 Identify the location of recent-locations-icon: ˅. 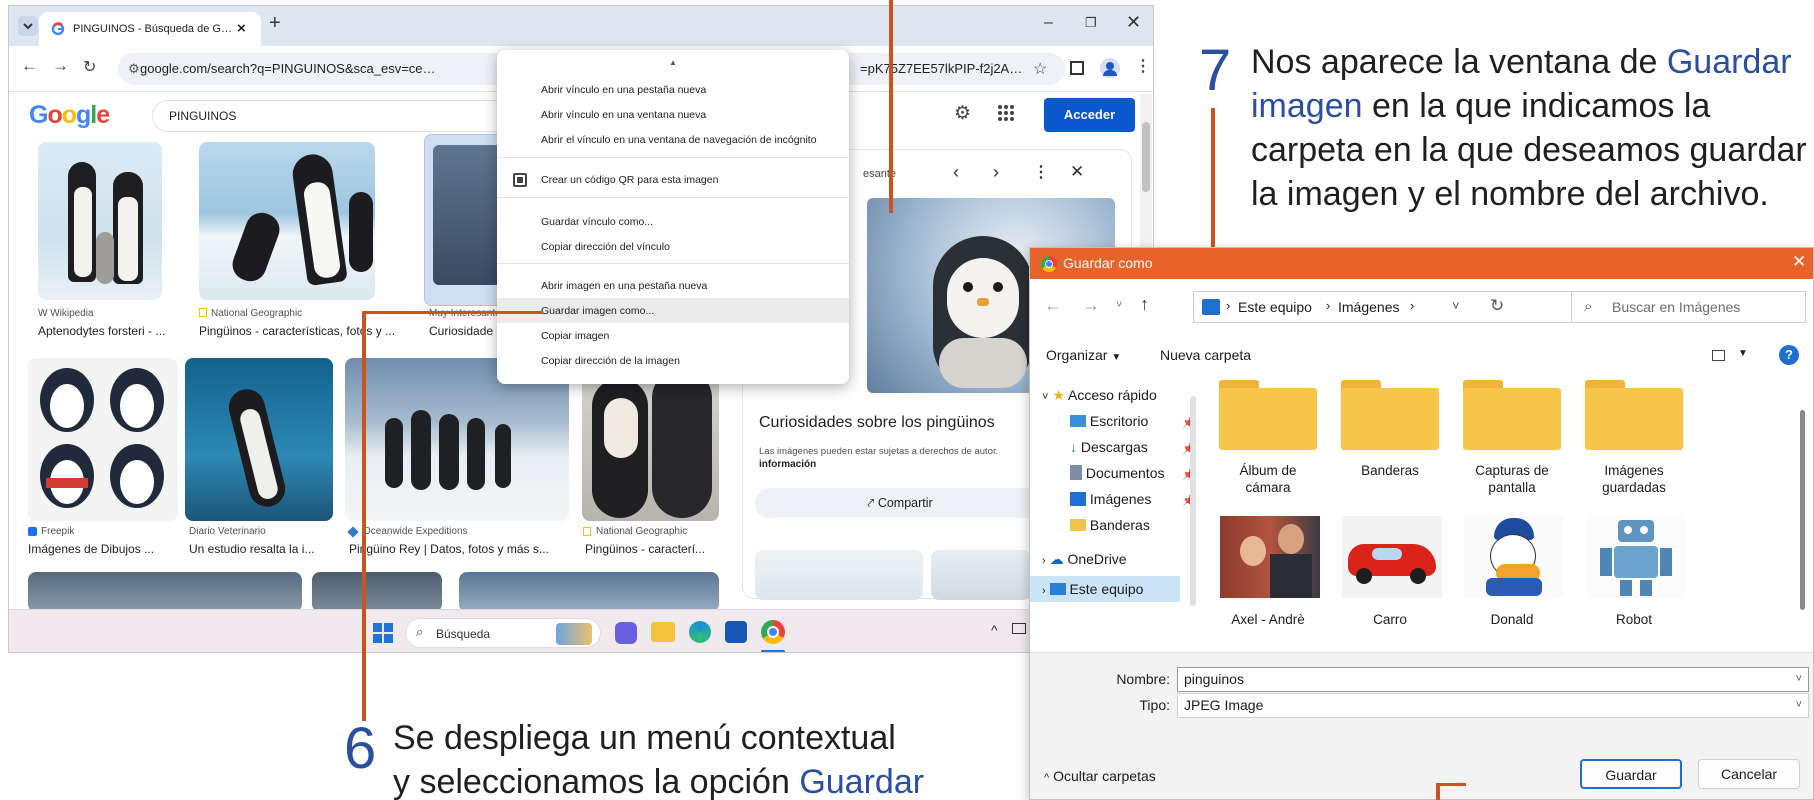
(1119, 305).